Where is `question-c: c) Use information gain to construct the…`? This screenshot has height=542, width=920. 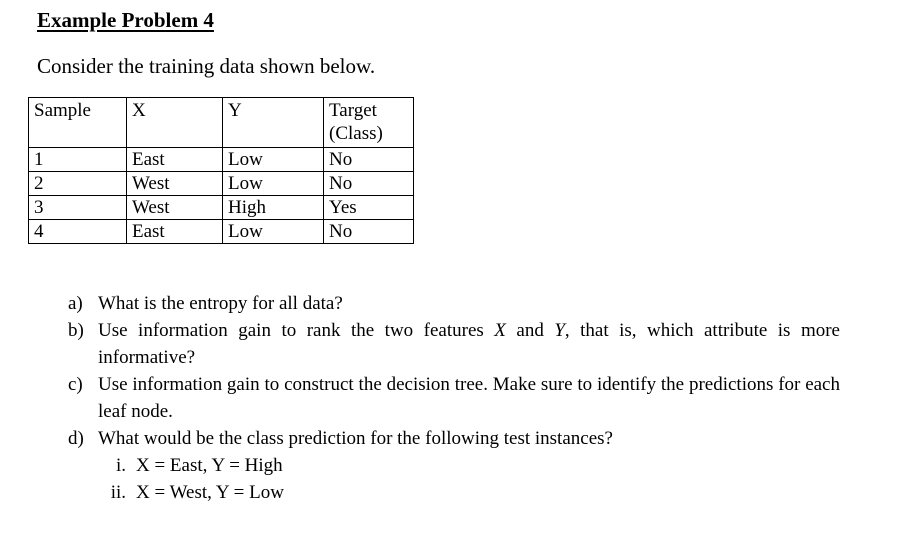
question-c: c) Use information gain to construct the… is located at coordinates (454, 398).